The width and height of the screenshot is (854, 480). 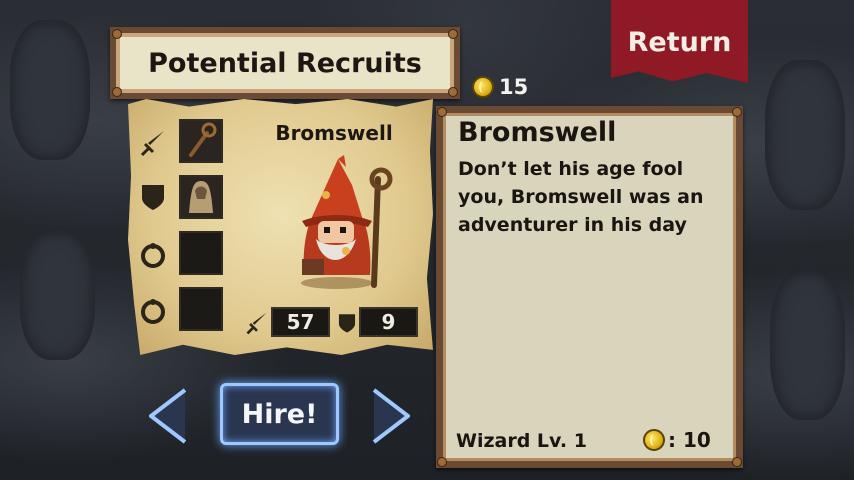 What do you see at coordinates (347, 222) in the screenshot?
I see `wizard-portrait` at bounding box center [347, 222].